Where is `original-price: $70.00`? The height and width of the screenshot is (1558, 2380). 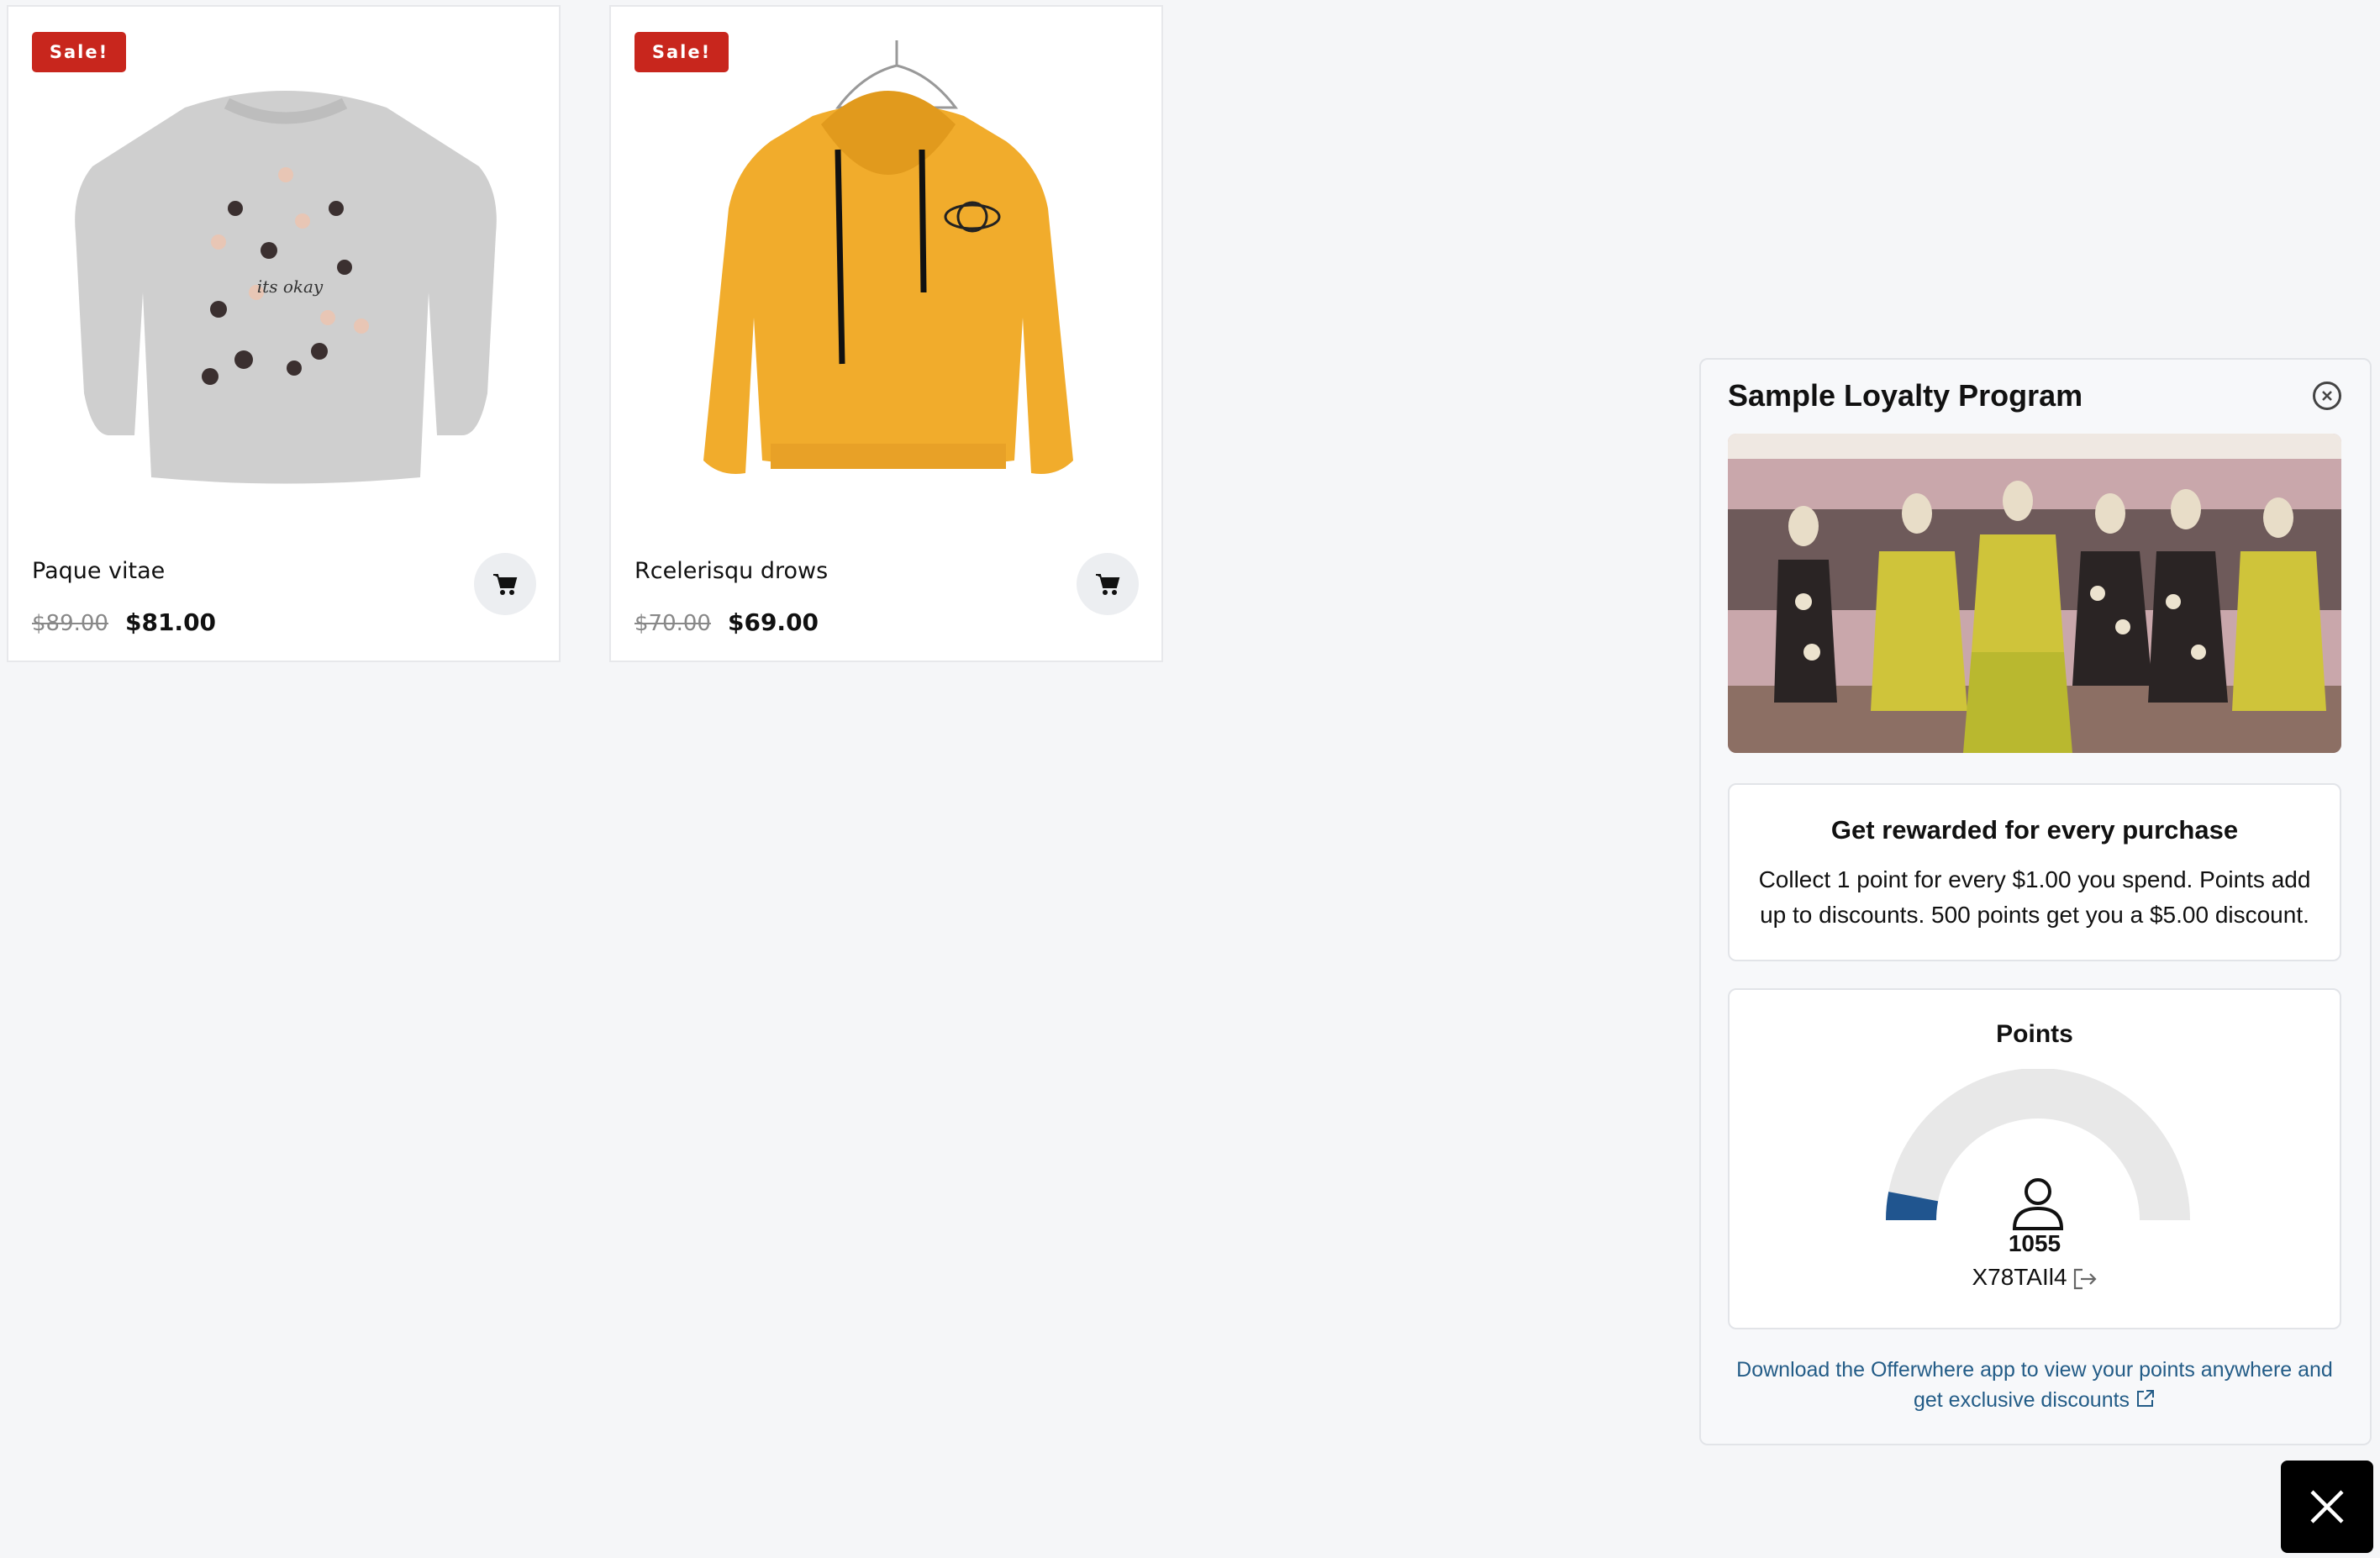
original-price: $70.00 is located at coordinates (672, 624).